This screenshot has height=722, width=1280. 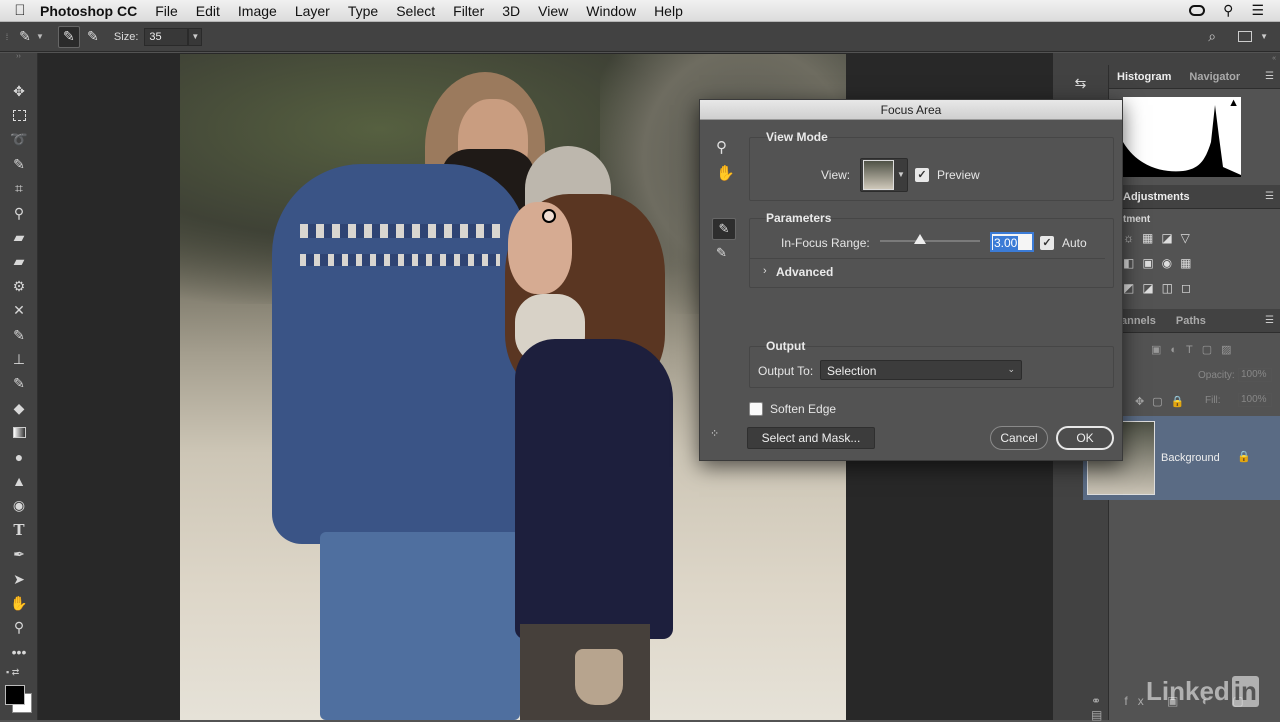 I want to click on menu-view: View, so click(x=553, y=11).